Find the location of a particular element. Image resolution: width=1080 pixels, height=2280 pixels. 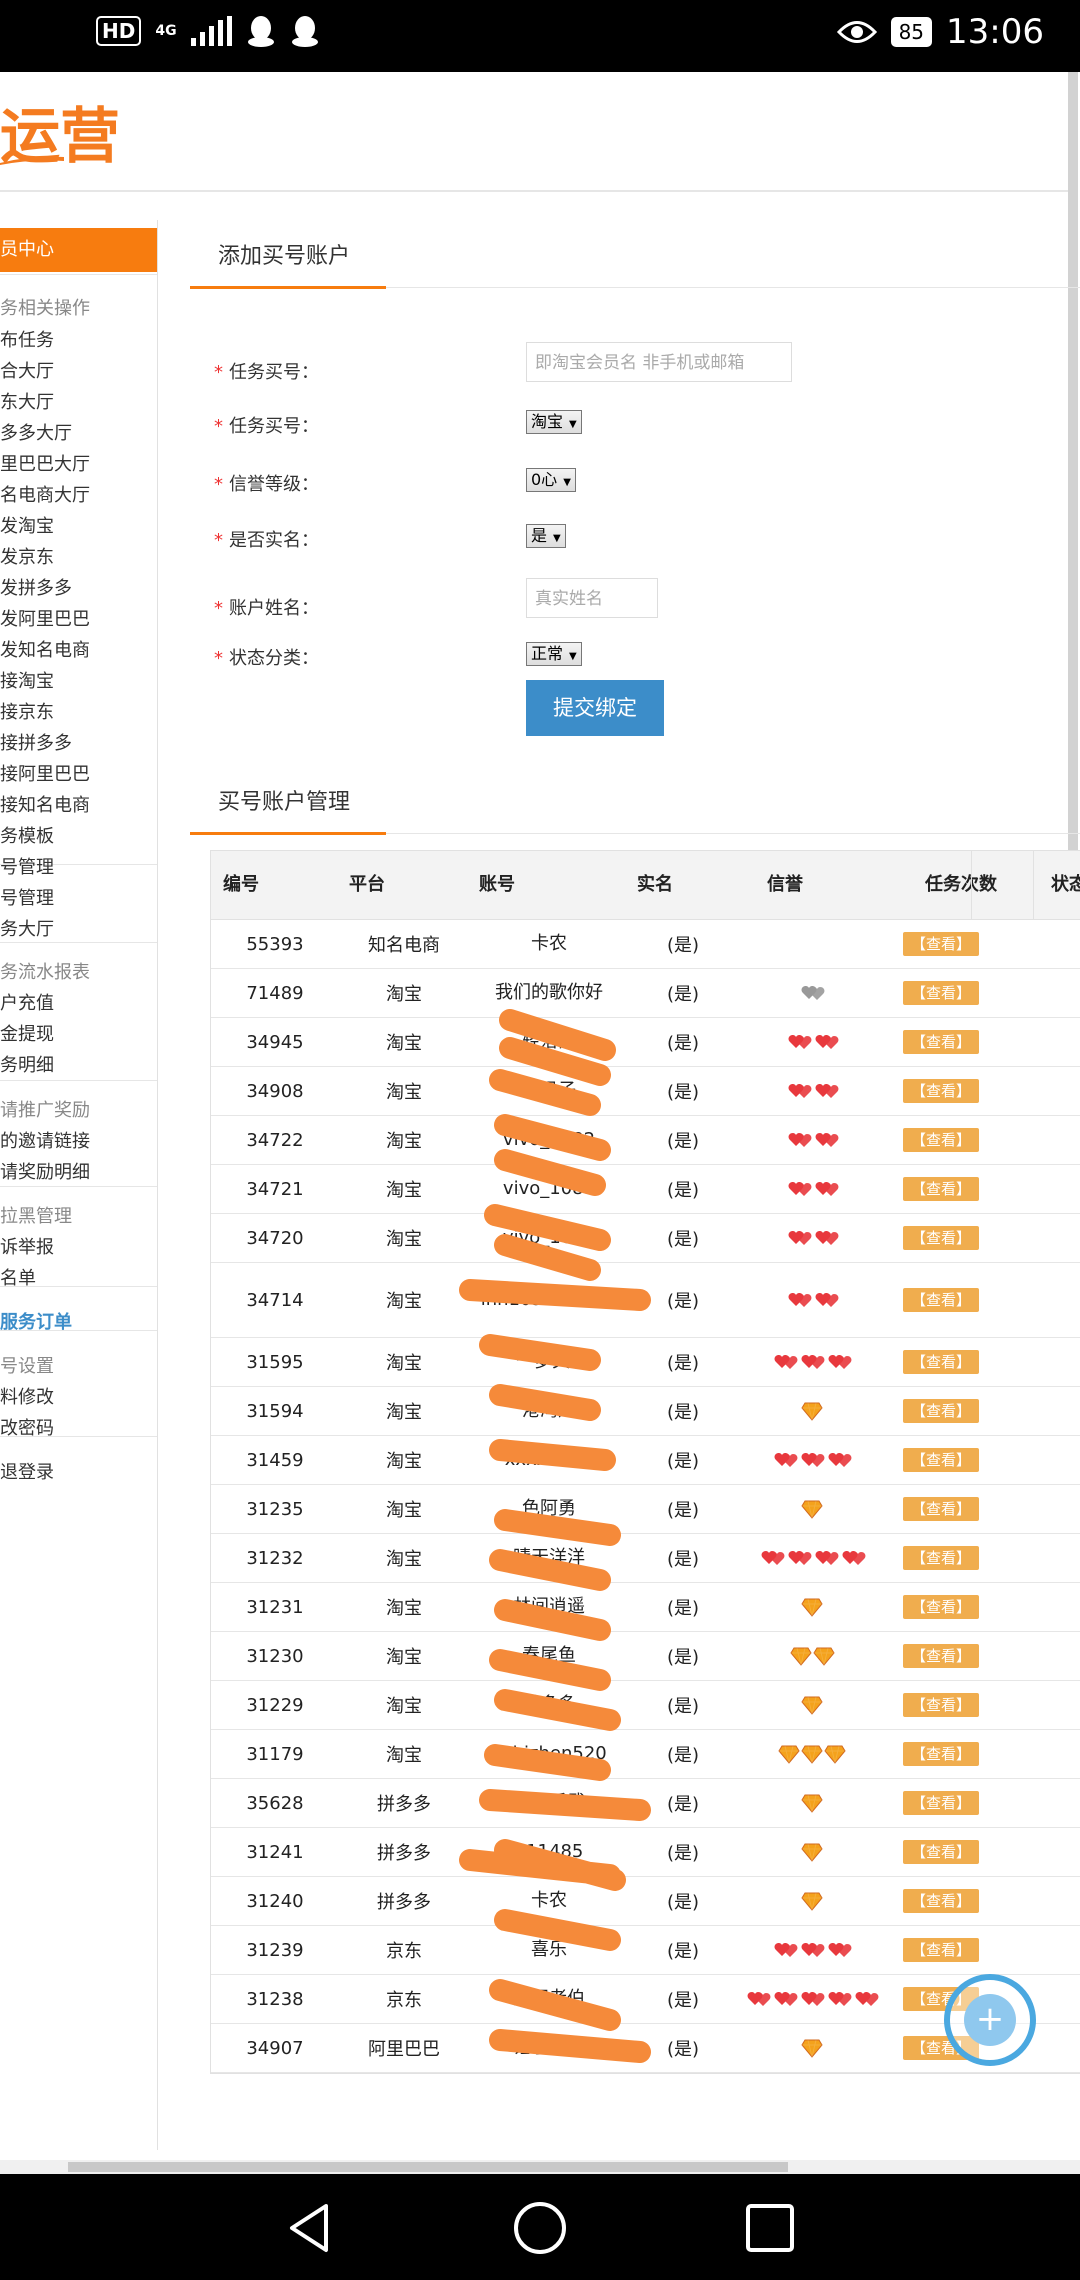

sidebar-item: 里巴巴大厅 is located at coordinates (45, 463).